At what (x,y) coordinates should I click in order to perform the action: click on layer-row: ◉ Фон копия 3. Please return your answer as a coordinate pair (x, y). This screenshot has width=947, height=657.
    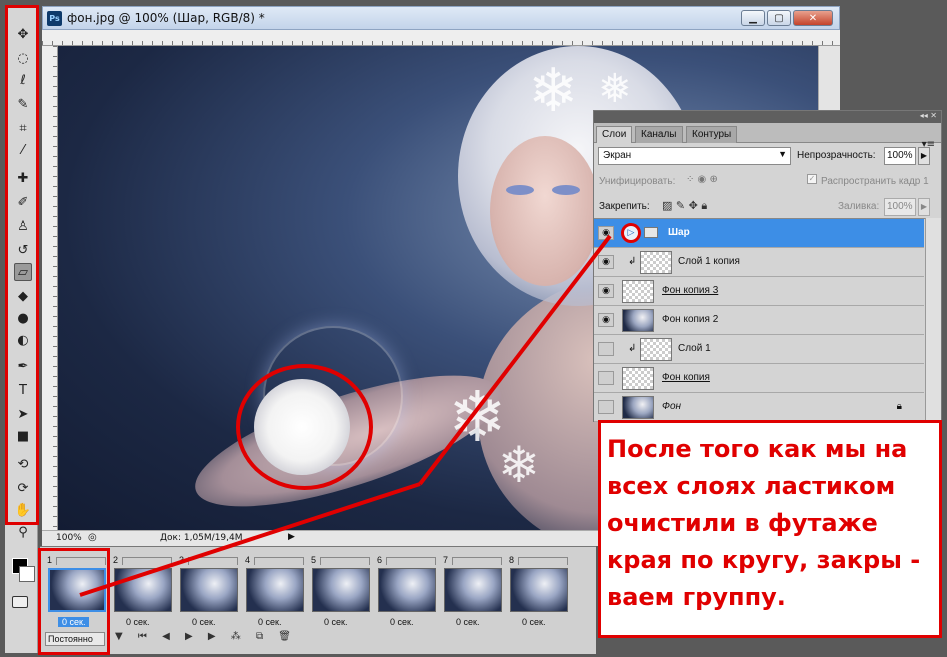
    Looking at the image, I should click on (759, 291).